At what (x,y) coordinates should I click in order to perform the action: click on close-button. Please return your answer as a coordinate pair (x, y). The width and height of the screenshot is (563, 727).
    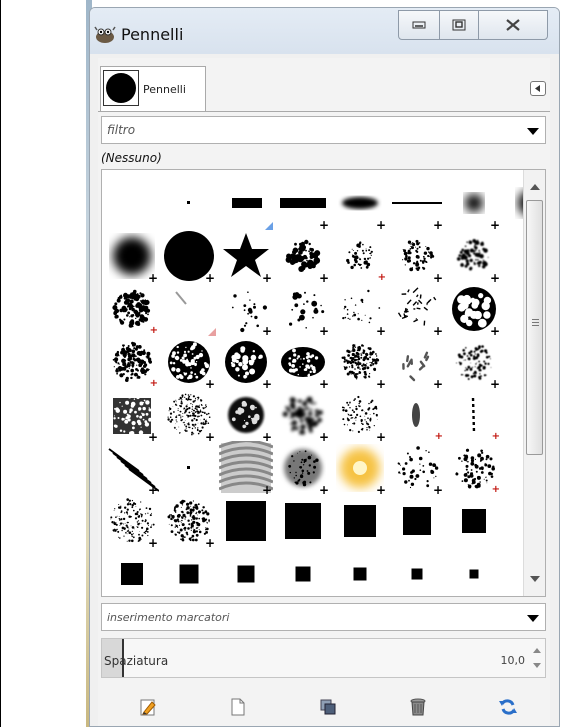
    Looking at the image, I should click on (513, 25).